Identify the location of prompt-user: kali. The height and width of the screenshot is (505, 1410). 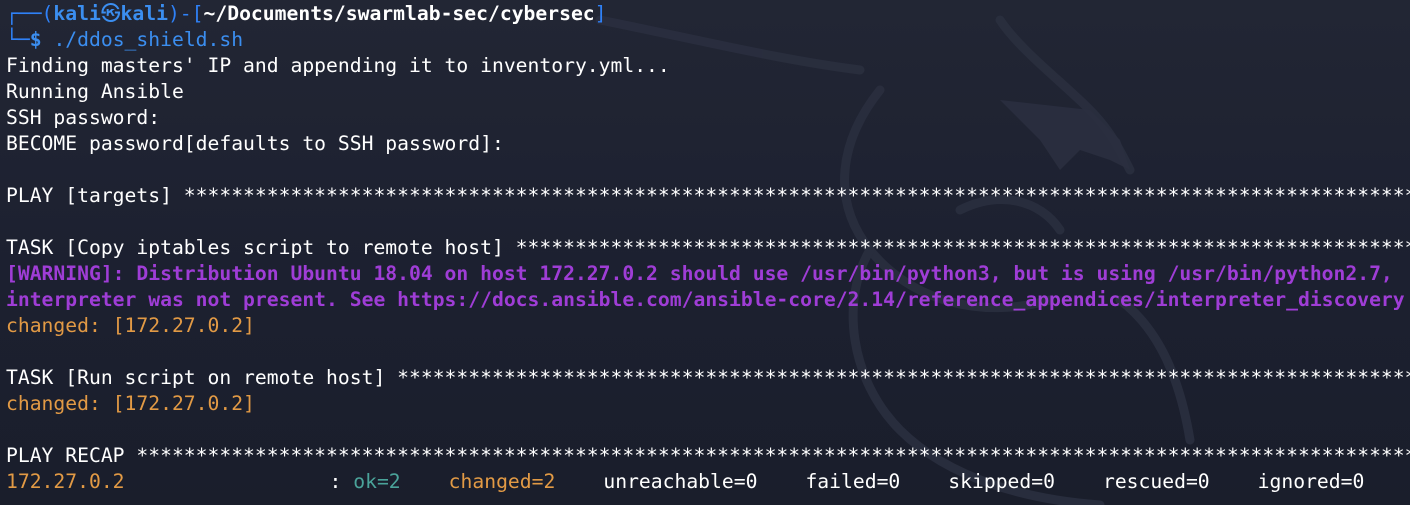
(77, 13).